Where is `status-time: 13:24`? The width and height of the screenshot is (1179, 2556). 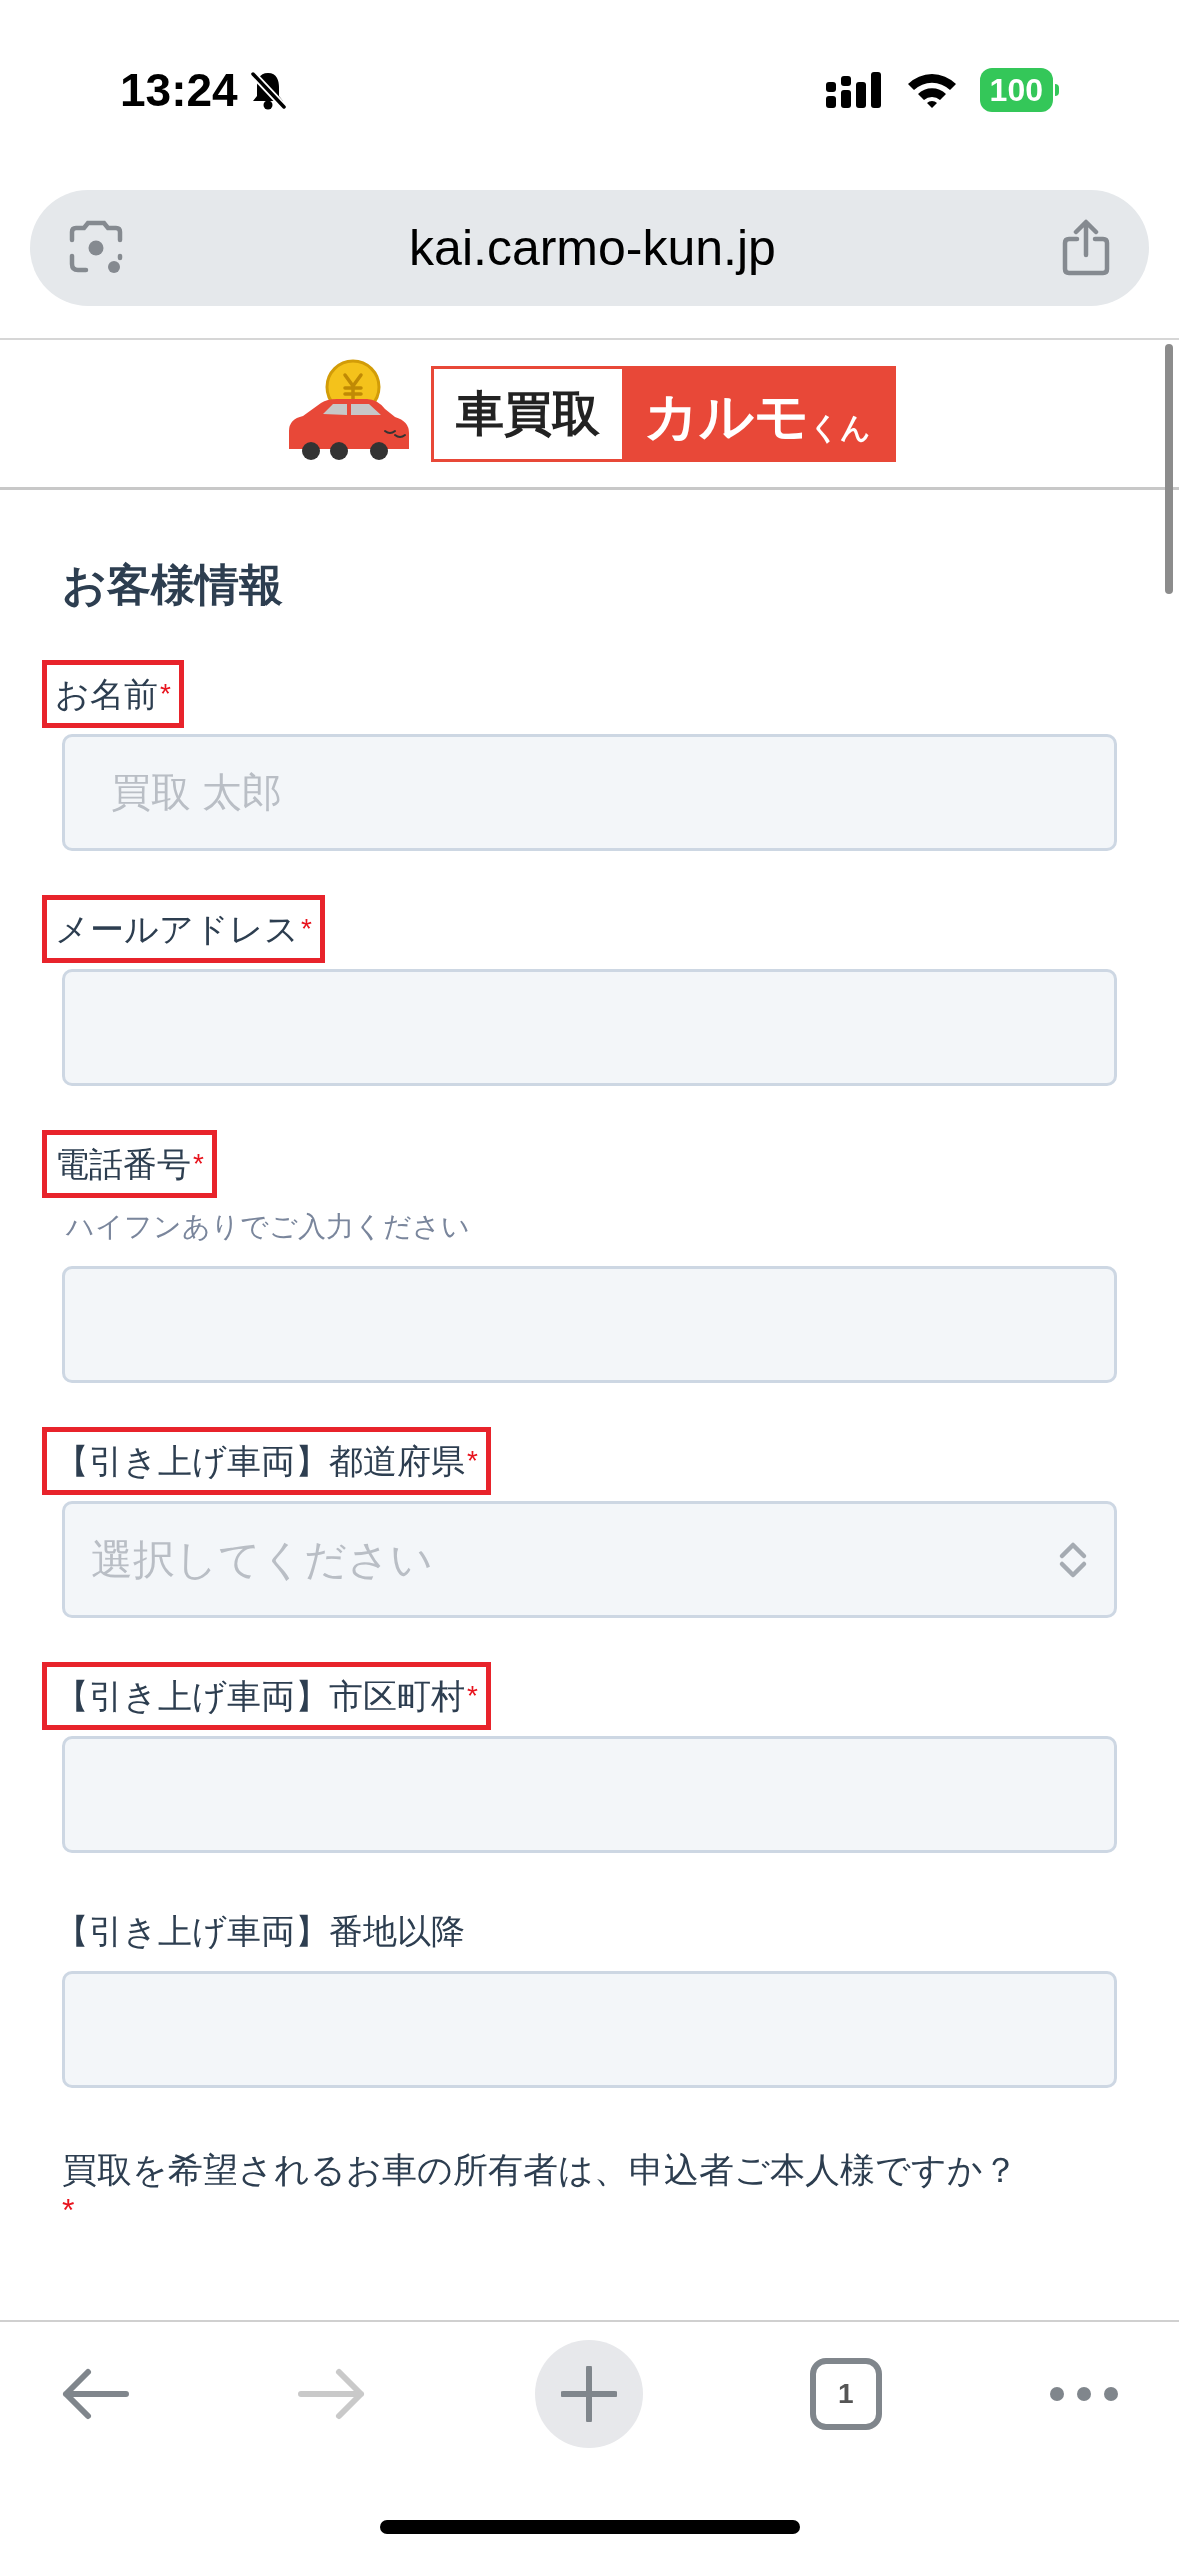
status-time: 13:24 is located at coordinates (179, 90).